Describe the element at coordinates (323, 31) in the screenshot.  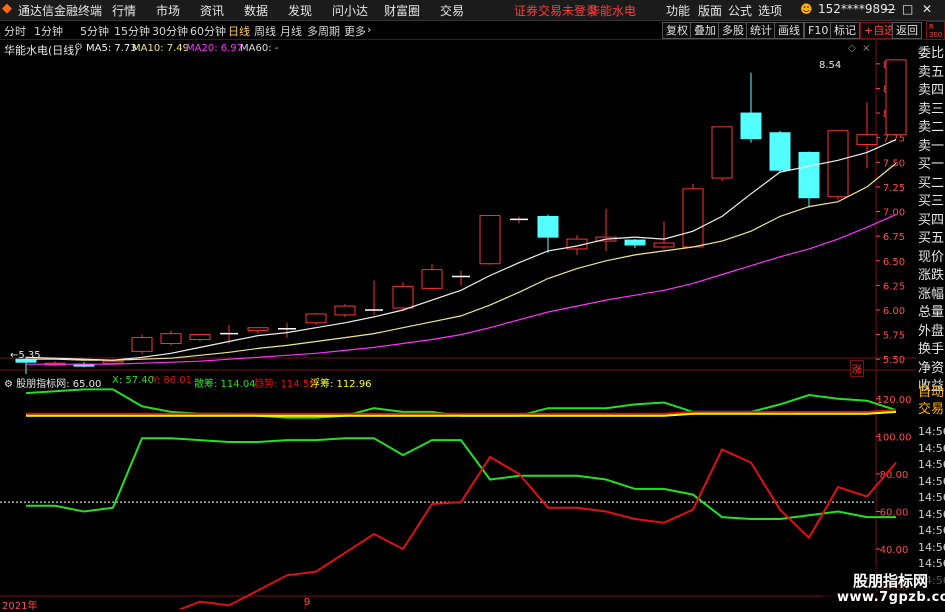
I see `period-multi: 多周期` at that location.